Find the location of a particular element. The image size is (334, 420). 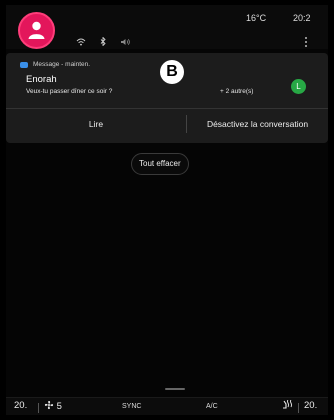

status-icons is located at coordinates (103, 41).